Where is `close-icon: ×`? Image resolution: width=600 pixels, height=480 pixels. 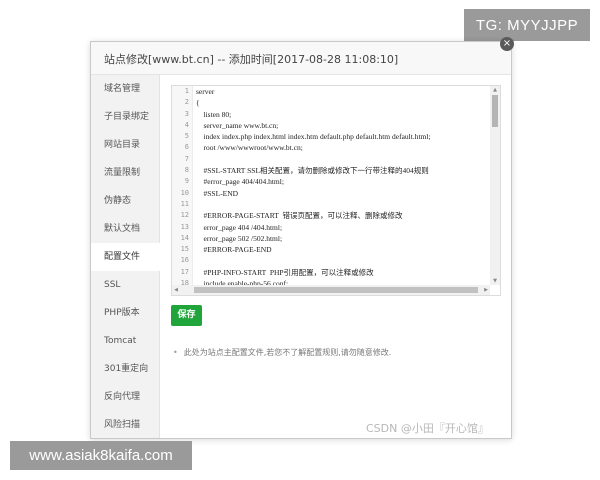
close-icon: × is located at coordinates (507, 44).